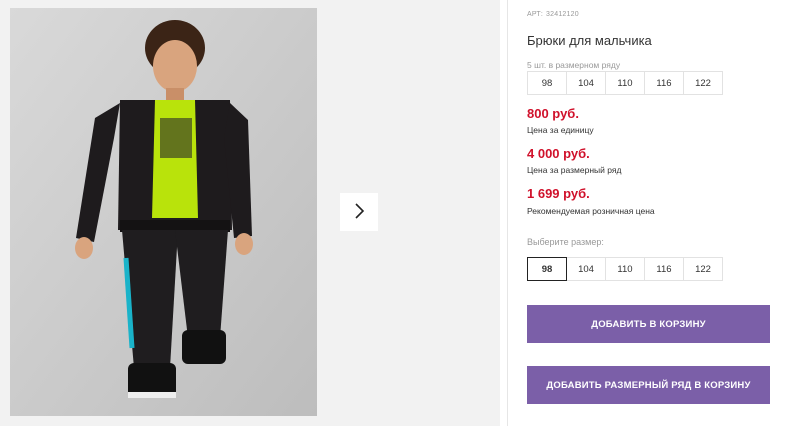  Describe the element at coordinates (547, 269) in the screenshot. I see `size-option-98: 98` at that location.